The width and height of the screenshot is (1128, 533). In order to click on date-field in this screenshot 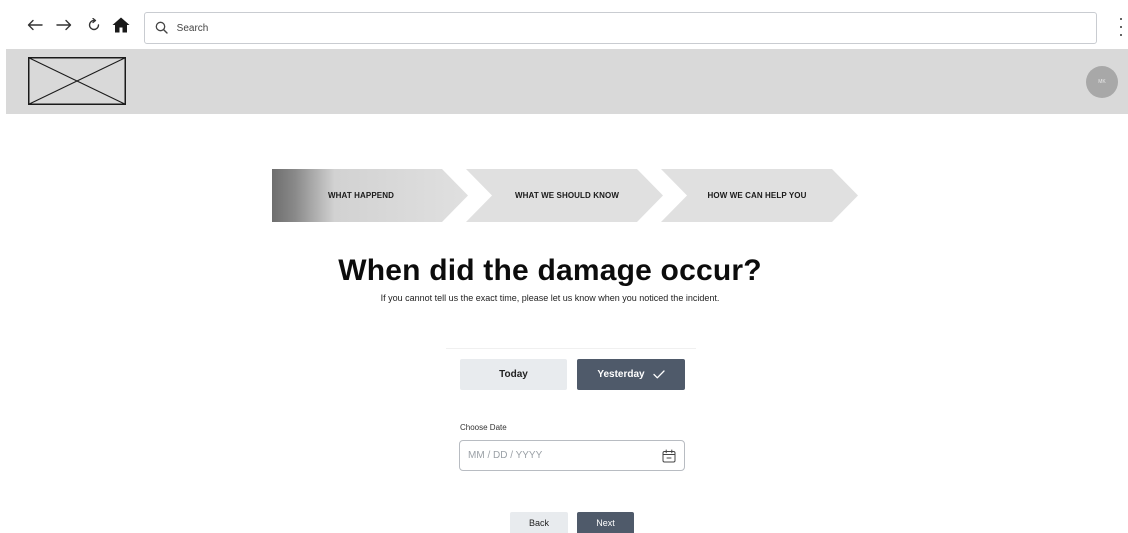, I will do `click(572, 455)`.